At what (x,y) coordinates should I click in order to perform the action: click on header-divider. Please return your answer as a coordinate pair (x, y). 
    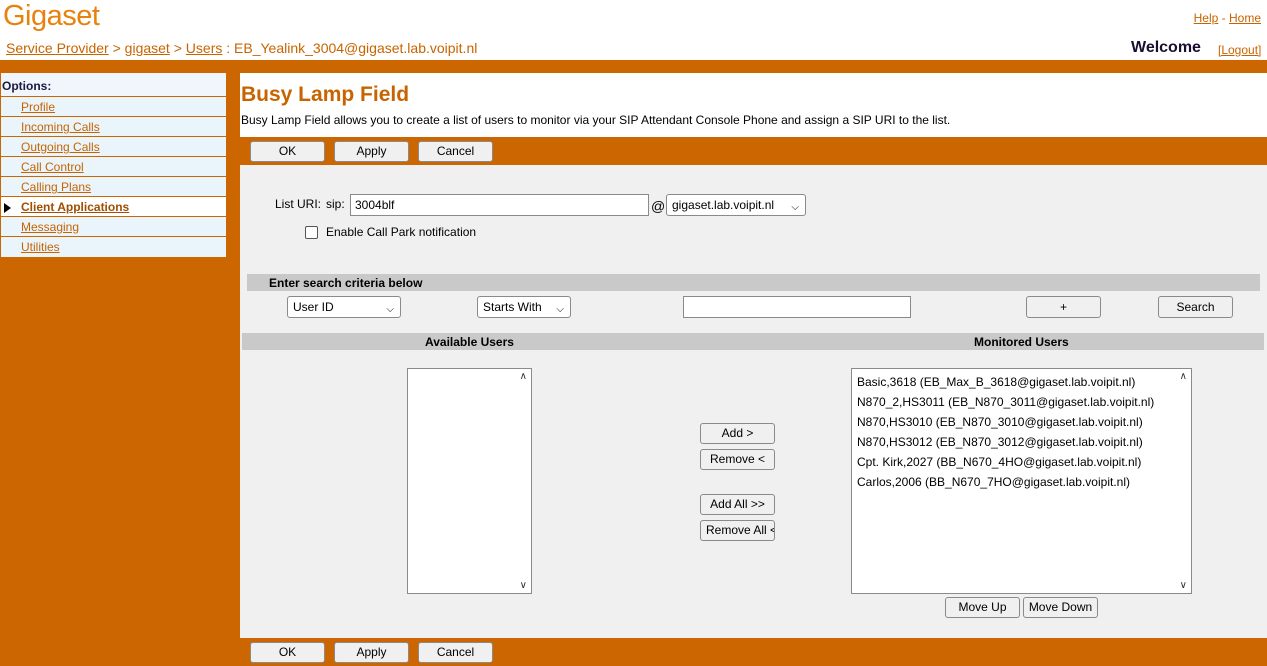
    Looking at the image, I should click on (633, 64).